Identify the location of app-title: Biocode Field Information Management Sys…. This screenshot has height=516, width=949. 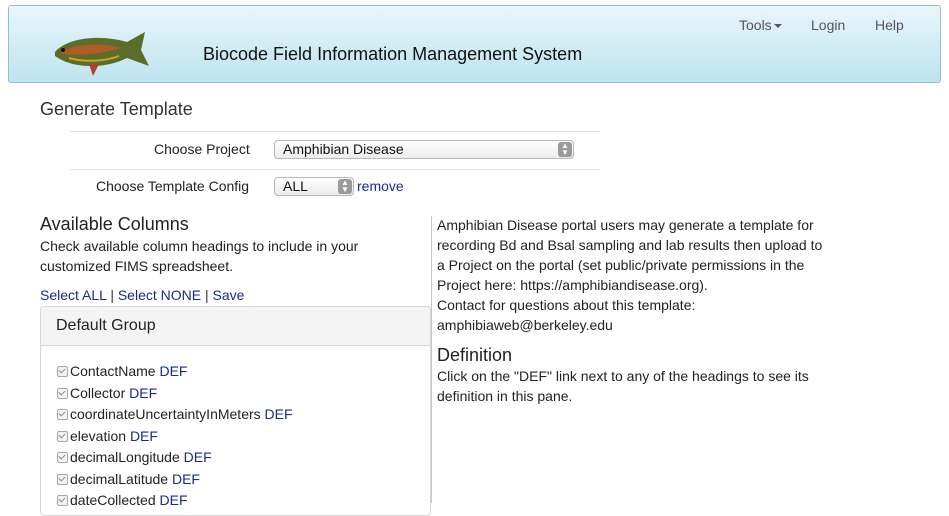
(393, 54).